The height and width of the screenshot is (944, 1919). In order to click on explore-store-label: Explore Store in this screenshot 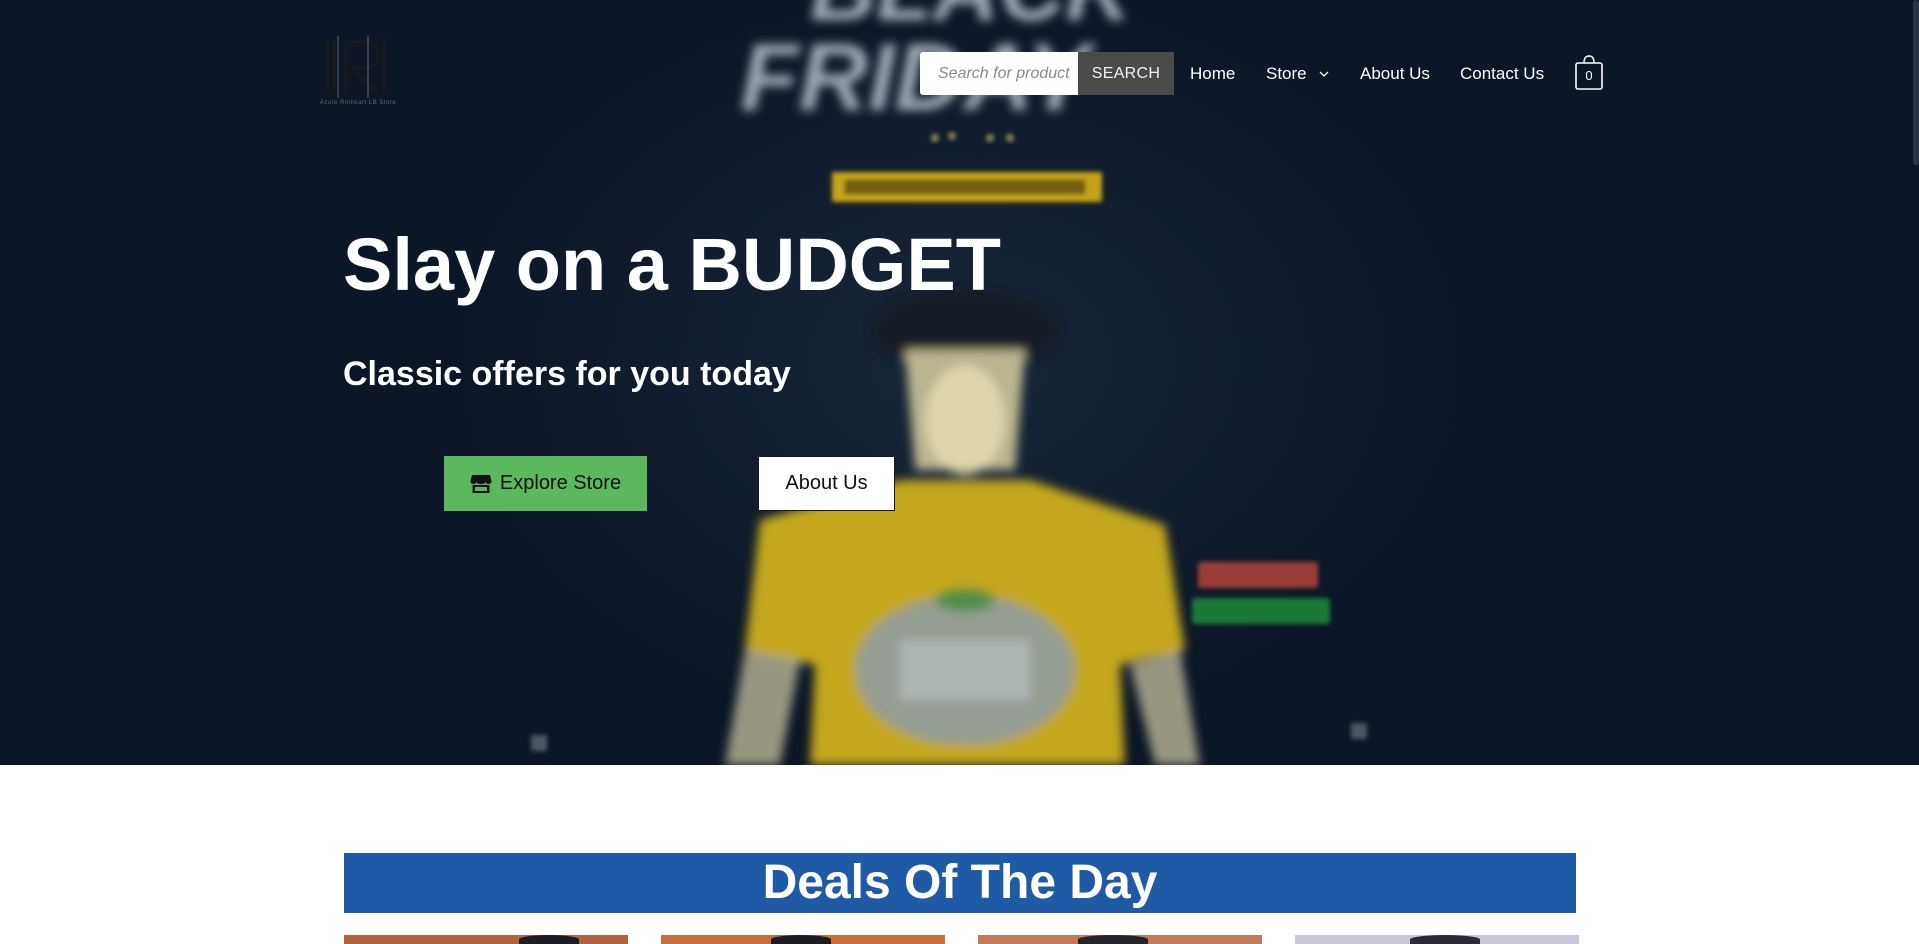, I will do `click(560, 483)`.